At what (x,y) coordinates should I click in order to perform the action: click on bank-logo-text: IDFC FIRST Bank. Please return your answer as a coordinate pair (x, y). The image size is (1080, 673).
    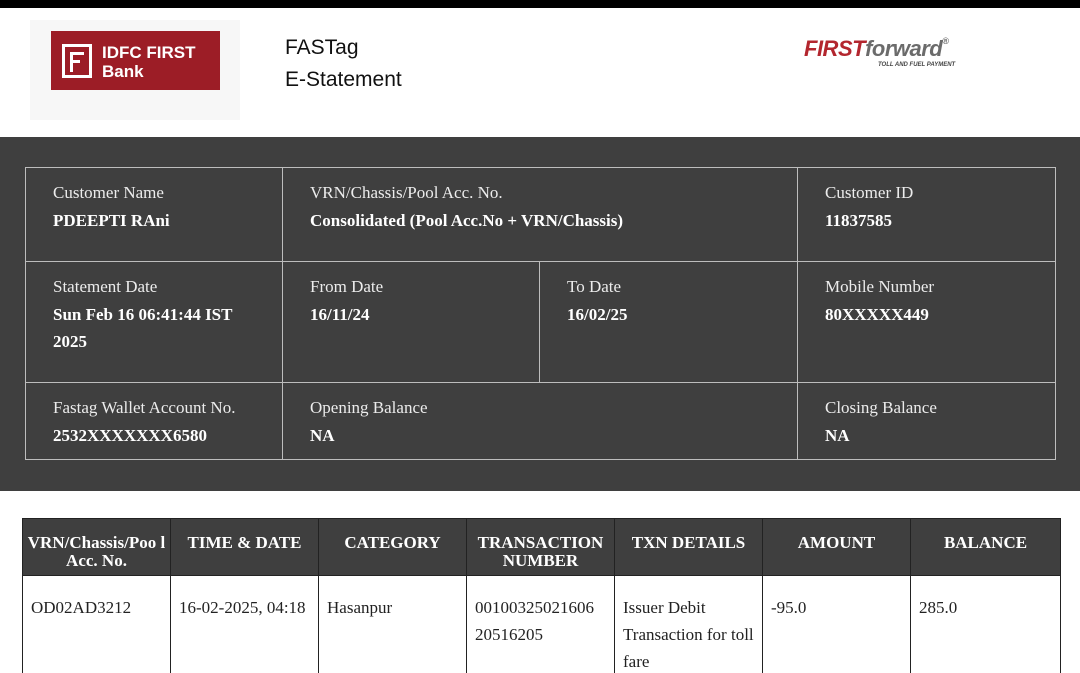
    Looking at the image, I should click on (149, 62).